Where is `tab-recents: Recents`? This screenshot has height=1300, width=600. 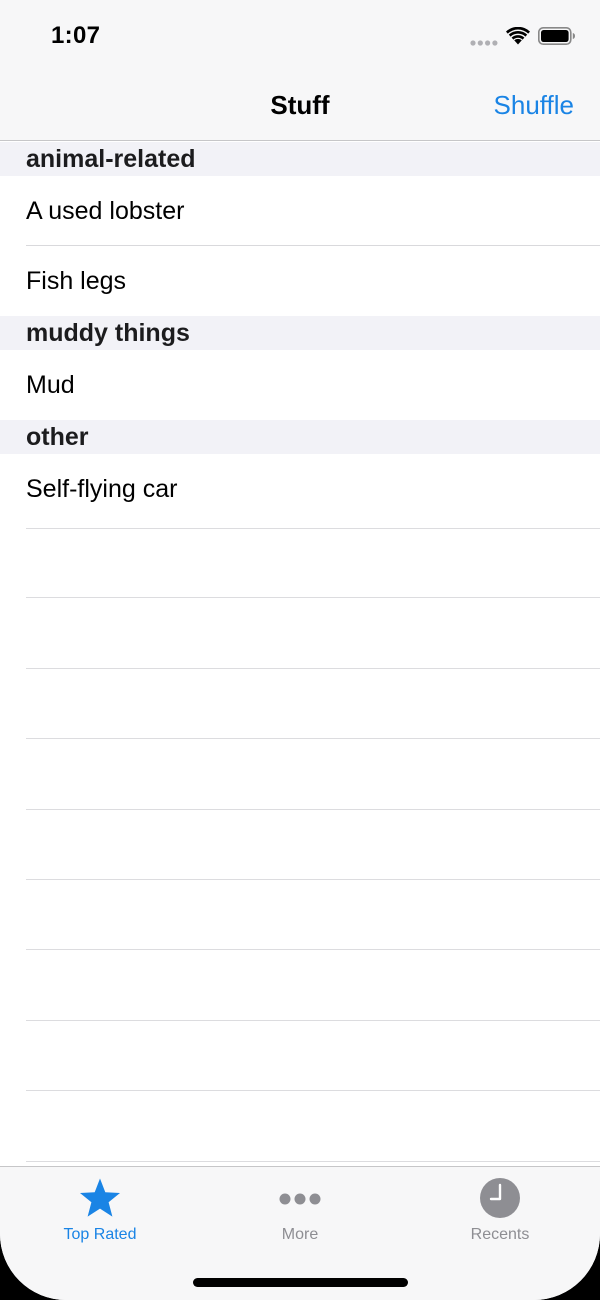
tab-recents: Recents is located at coordinates (500, 1212).